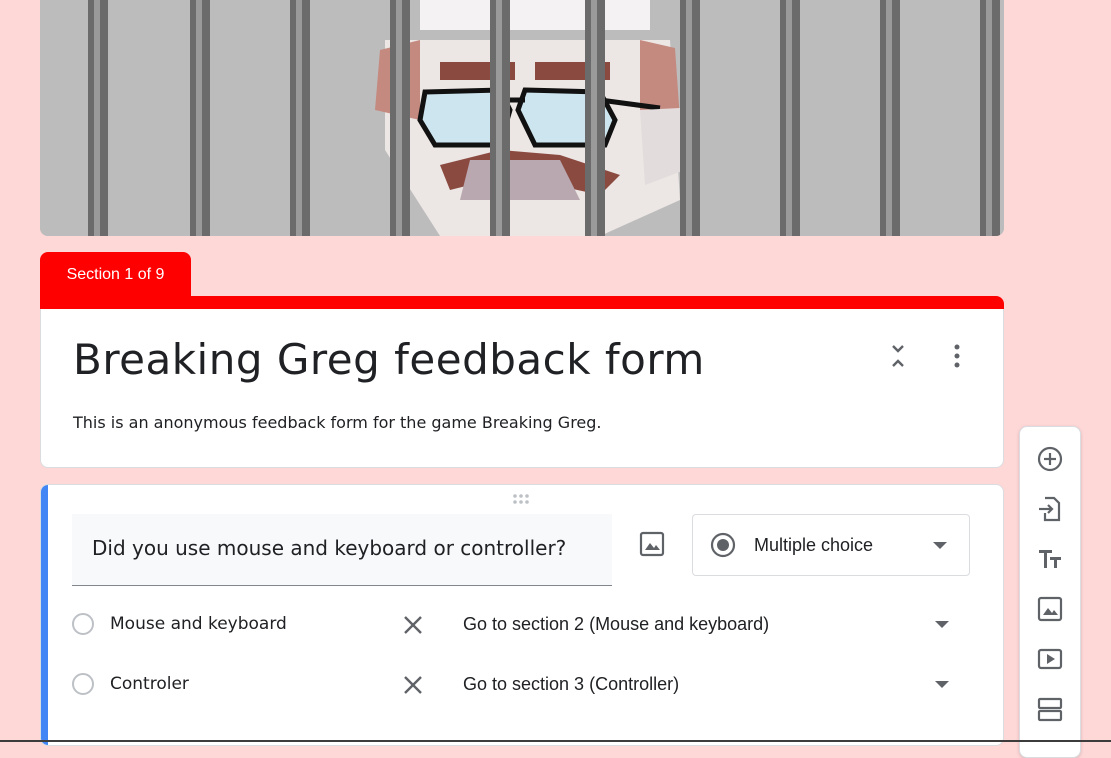 This screenshot has width=1111, height=758. Describe the element at coordinates (149, 684) in the screenshot. I see `option-label-input: Controler` at that location.